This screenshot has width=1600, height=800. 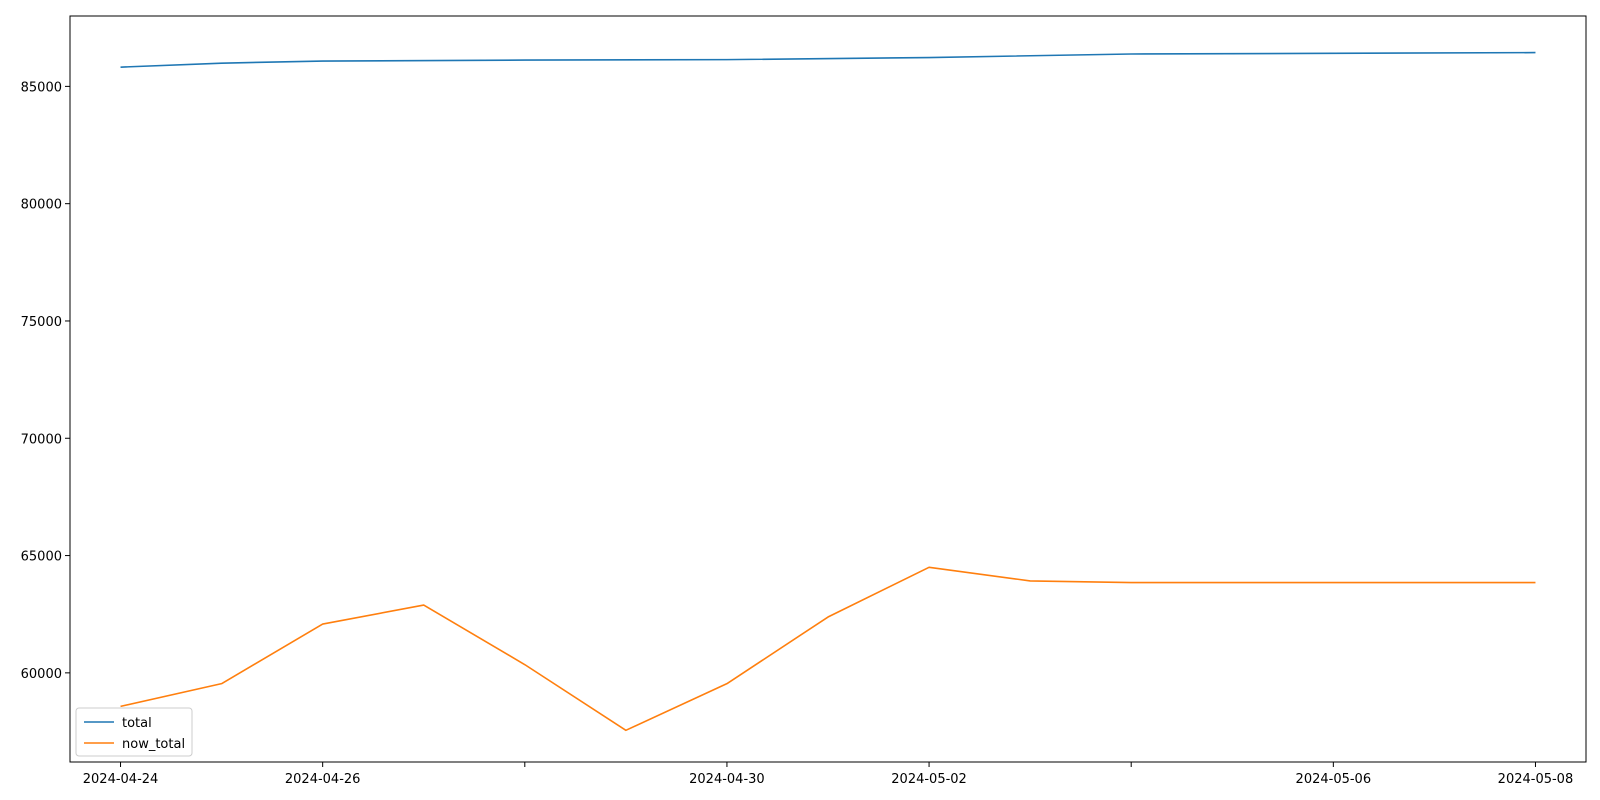 What do you see at coordinates (1334, 779) in the screenshot?
I see `x-tick-label: 2024-05-06` at bounding box center [1334, 779].